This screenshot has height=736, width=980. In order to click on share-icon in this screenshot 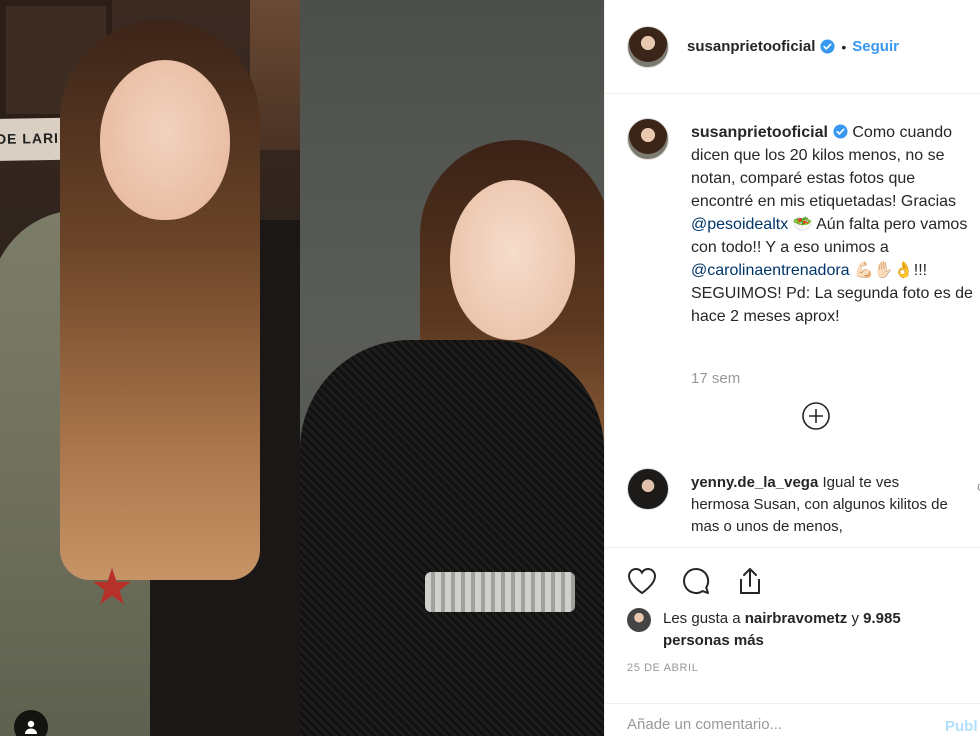, I will do `click(750, 581)`.